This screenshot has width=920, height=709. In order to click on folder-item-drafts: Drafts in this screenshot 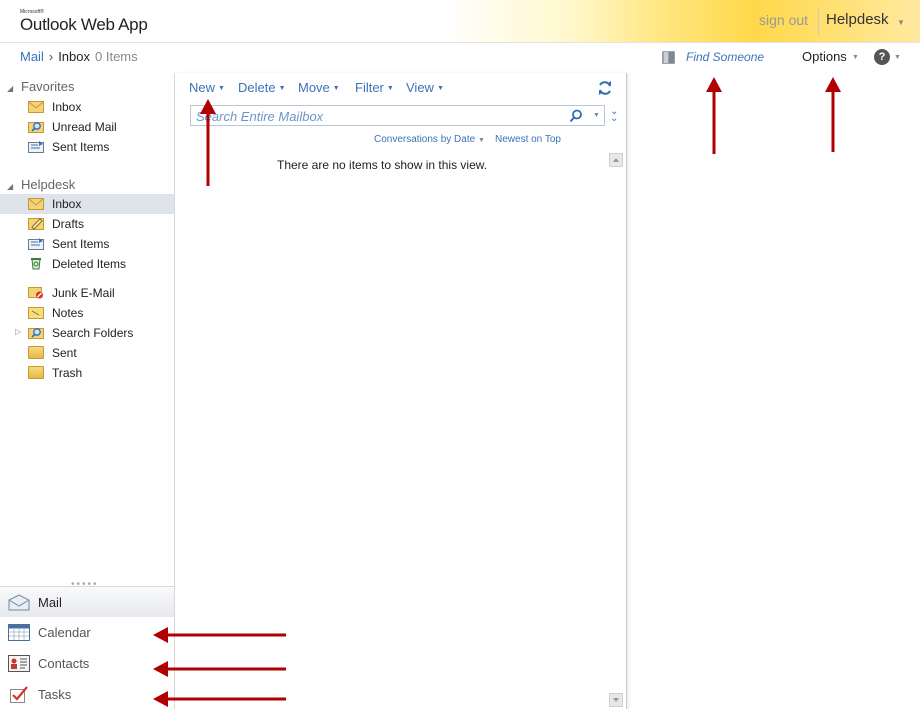, I will do `click(87, 224)`.